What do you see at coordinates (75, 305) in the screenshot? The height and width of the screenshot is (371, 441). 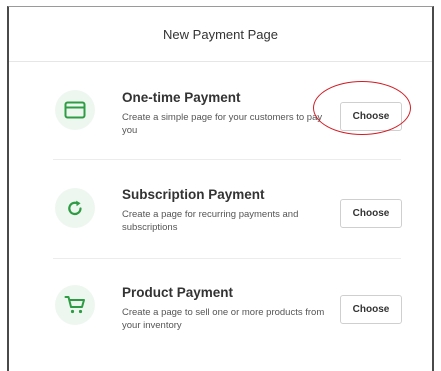 I see `shopping-cart-icon` at bounding box center [75, 305].